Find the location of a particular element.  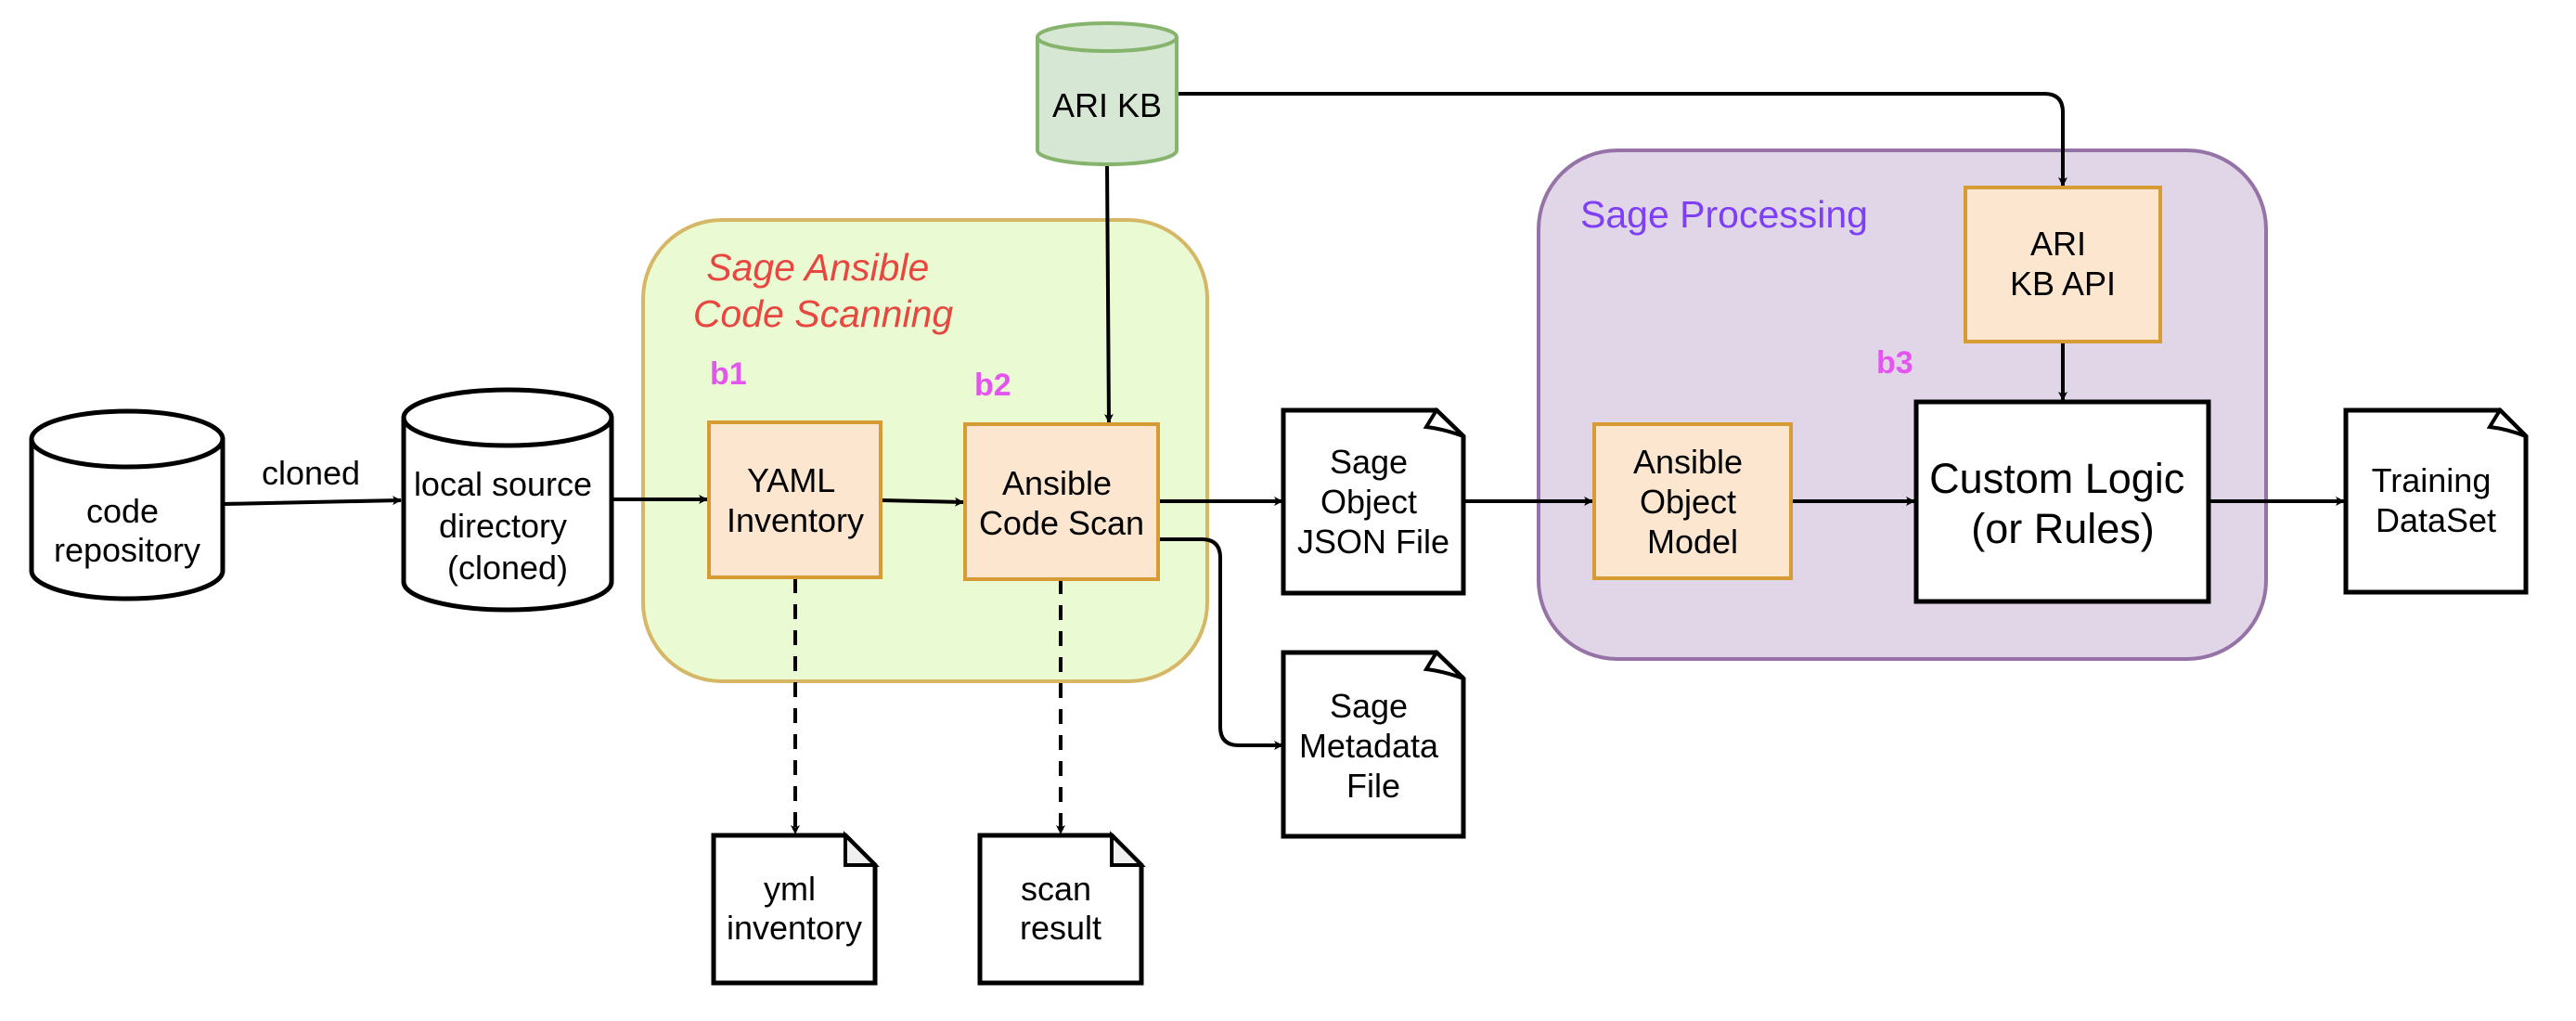

node-custom-logic: Custom Logic (or Rules) is located at coordinates (2062, 502).